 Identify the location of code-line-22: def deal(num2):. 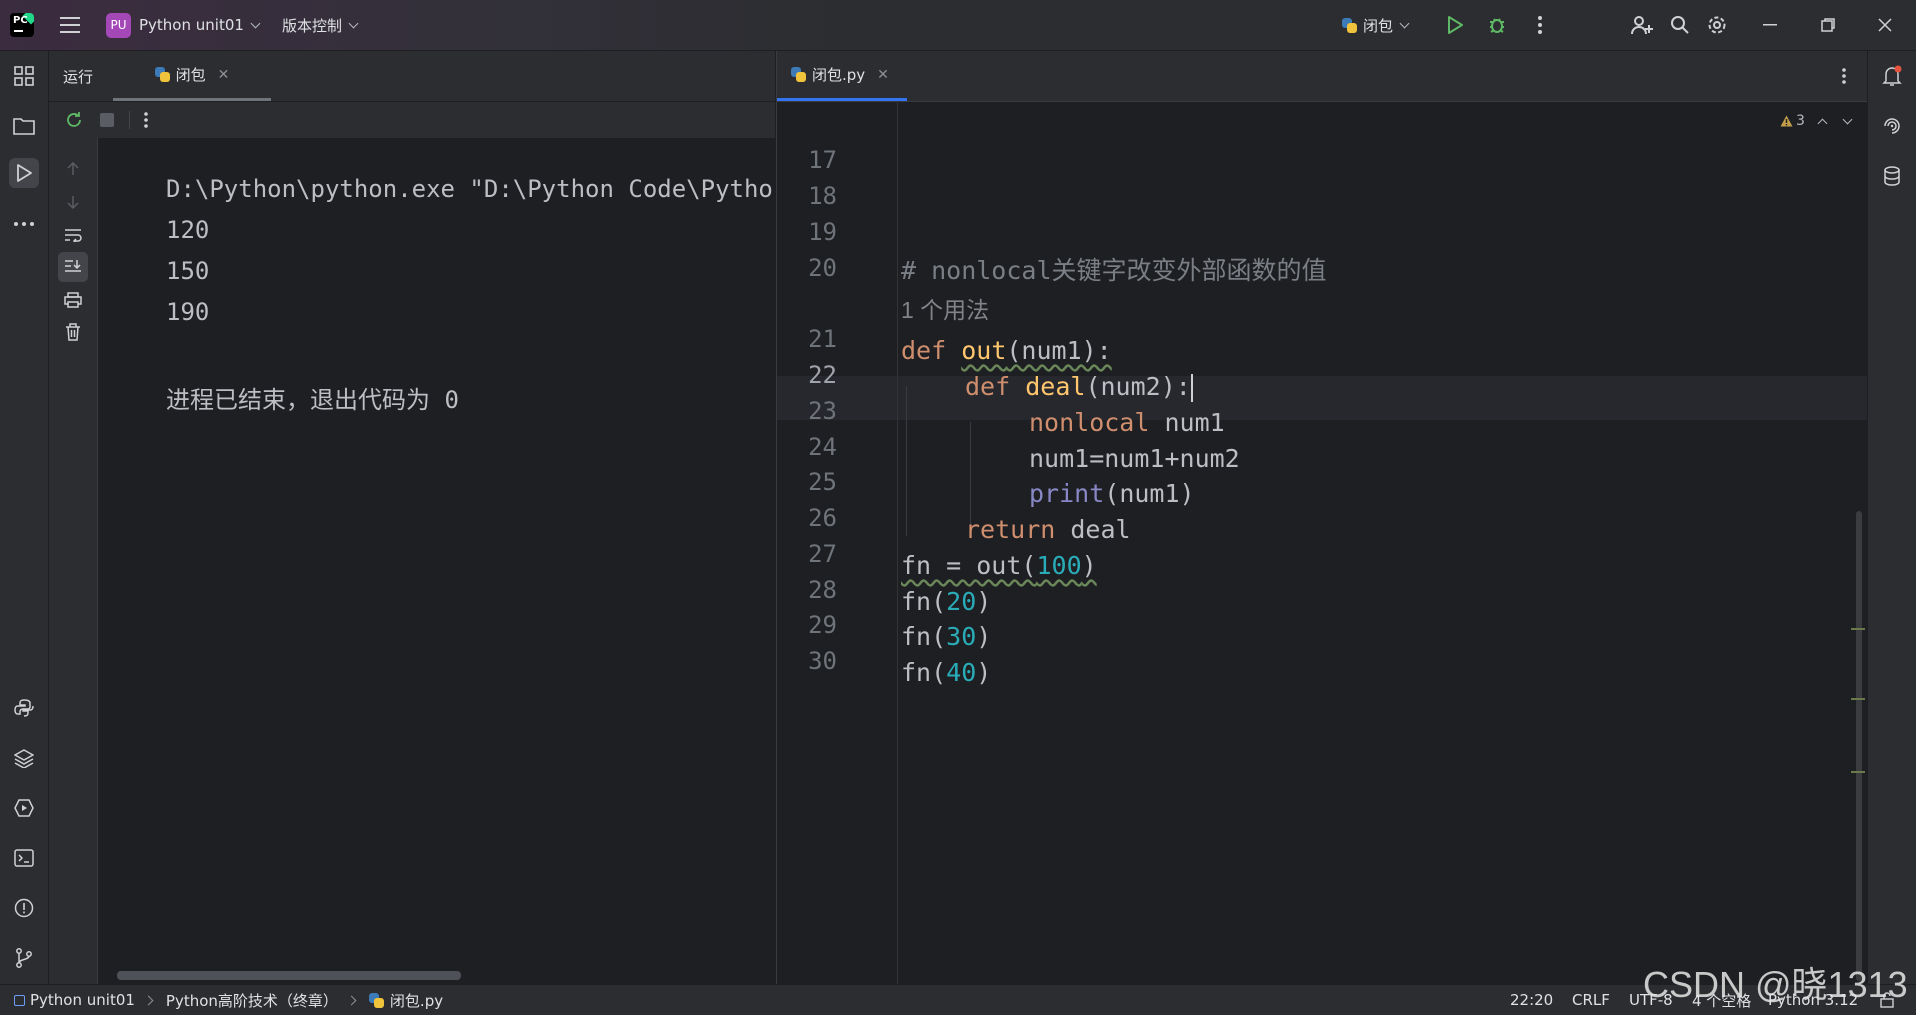
(1079, 387).